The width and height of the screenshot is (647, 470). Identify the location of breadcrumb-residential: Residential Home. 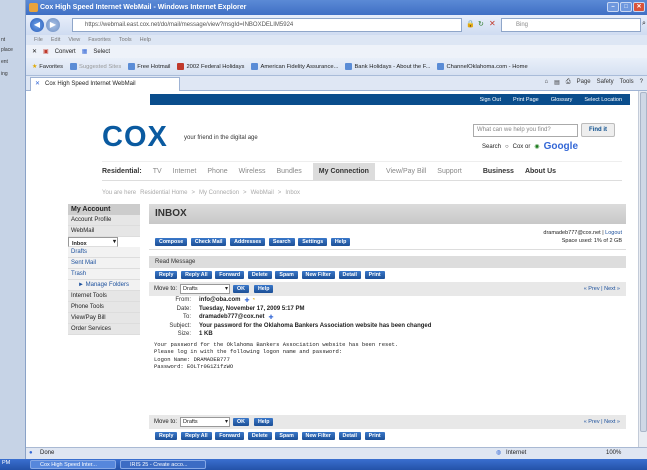
(163, 193).